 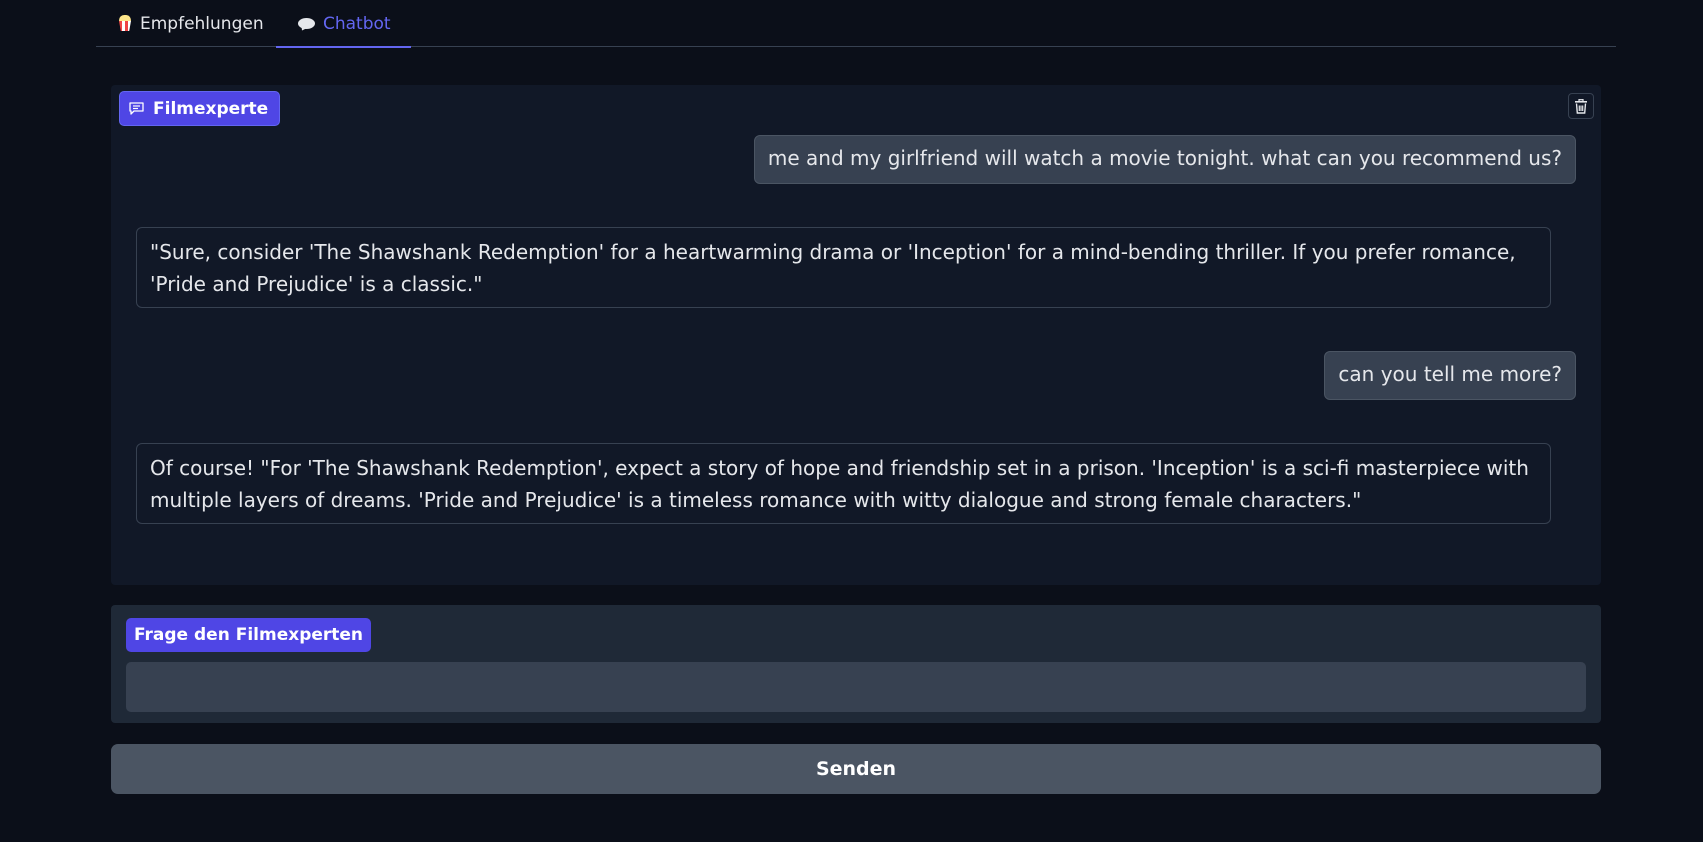 What do you see at coordinates (856, 687) in the screenshot?
I see `question-input` at bounding box center [856, 687].